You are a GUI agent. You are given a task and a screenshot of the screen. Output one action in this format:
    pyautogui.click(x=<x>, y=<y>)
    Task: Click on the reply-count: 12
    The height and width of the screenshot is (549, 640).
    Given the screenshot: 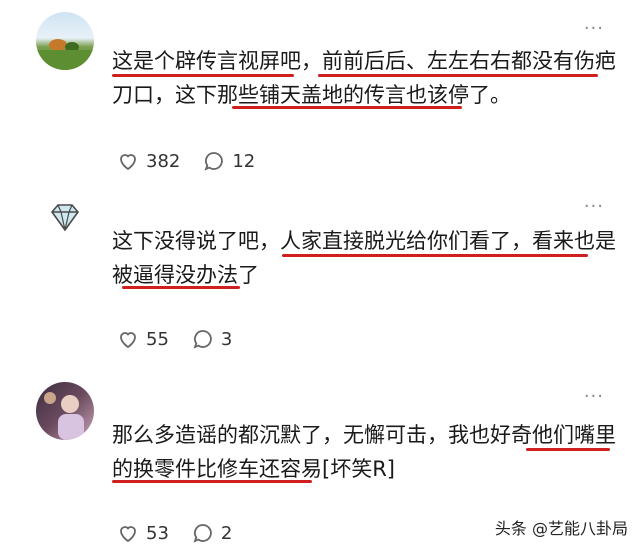 What is the action you would take?
    pyautogui.click(x=244, y=161)
    